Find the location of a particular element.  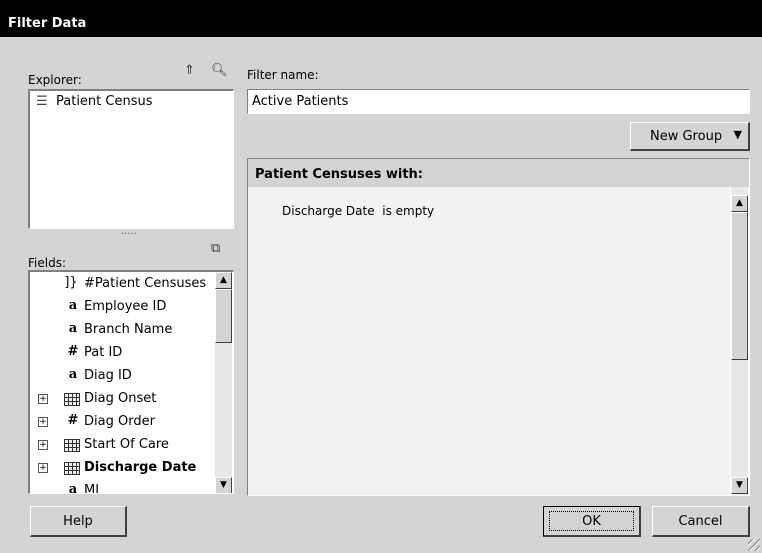

field-label: Pat ID is located at coordinates (103, 352).